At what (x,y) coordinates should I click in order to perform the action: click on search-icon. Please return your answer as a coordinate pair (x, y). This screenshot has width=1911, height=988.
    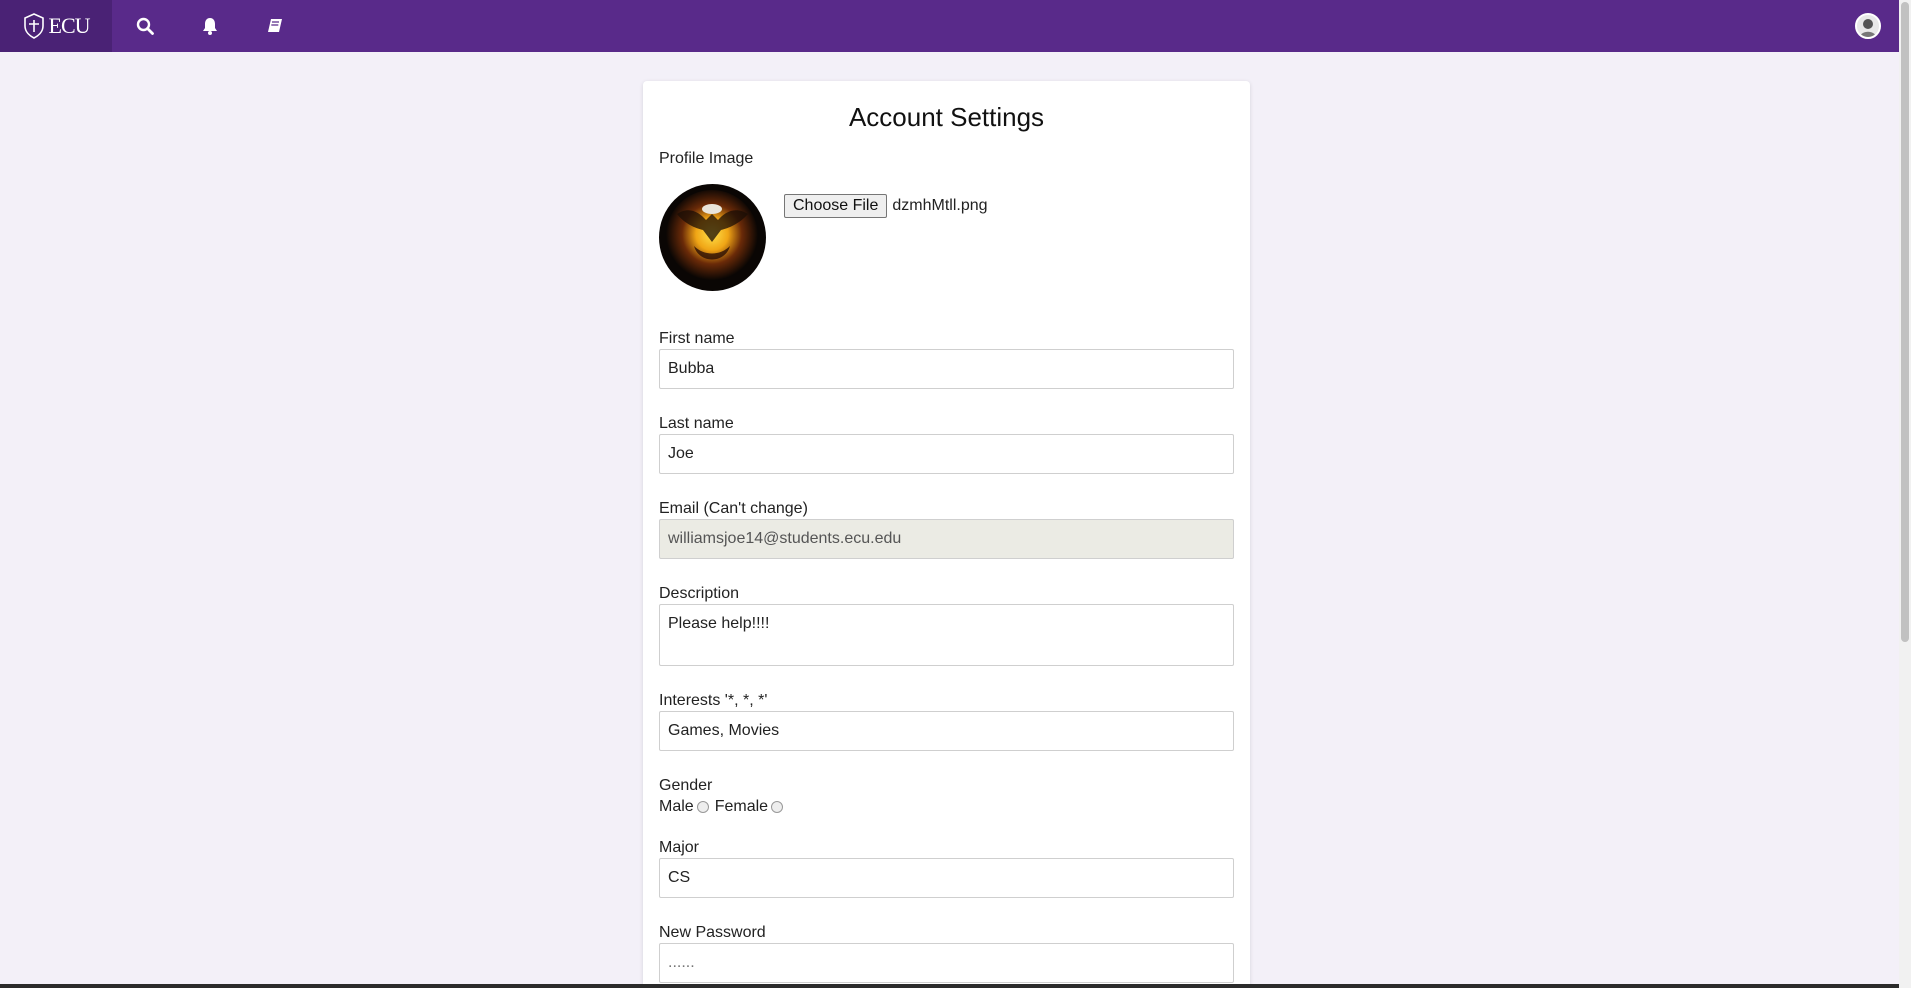
    Looking at the image, I should click on (145, 26).